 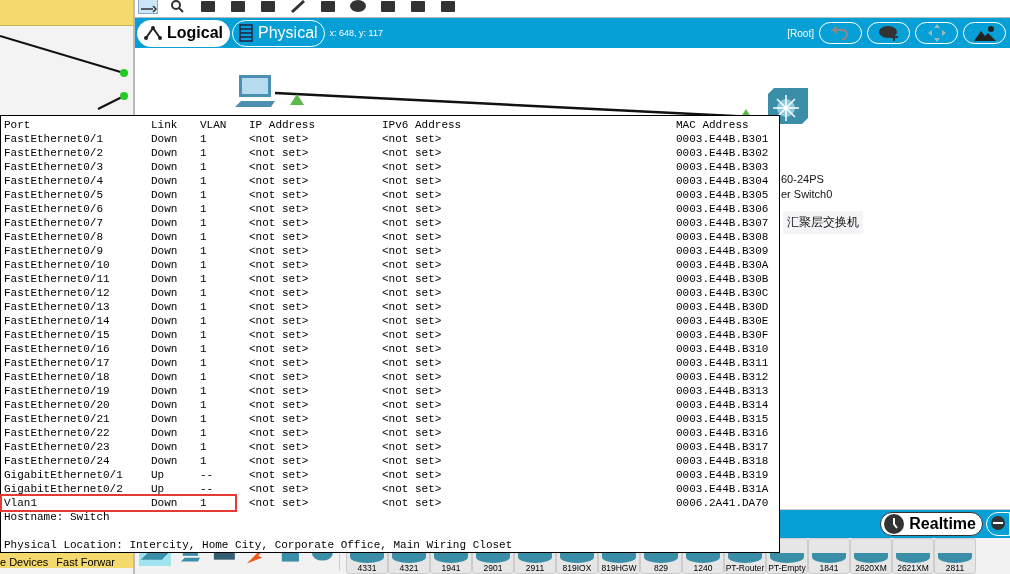 I want to click on table-cell-text: 0003.E44B.B308, so click(x=723, y=237).